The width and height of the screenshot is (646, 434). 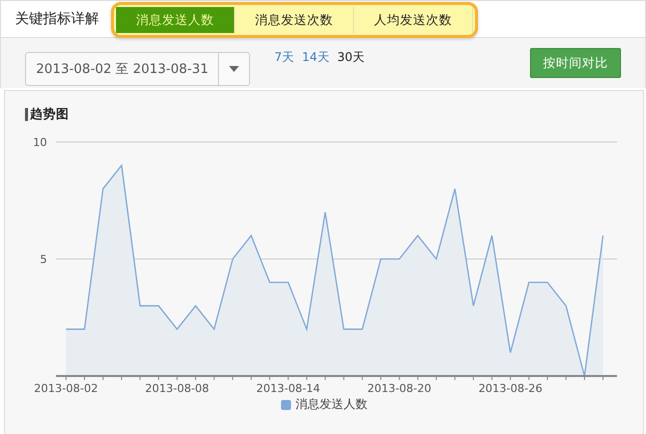 I want to click on date-range-picker: 2013-08-02 至 2013-08-31, so click(x=137, y=69).